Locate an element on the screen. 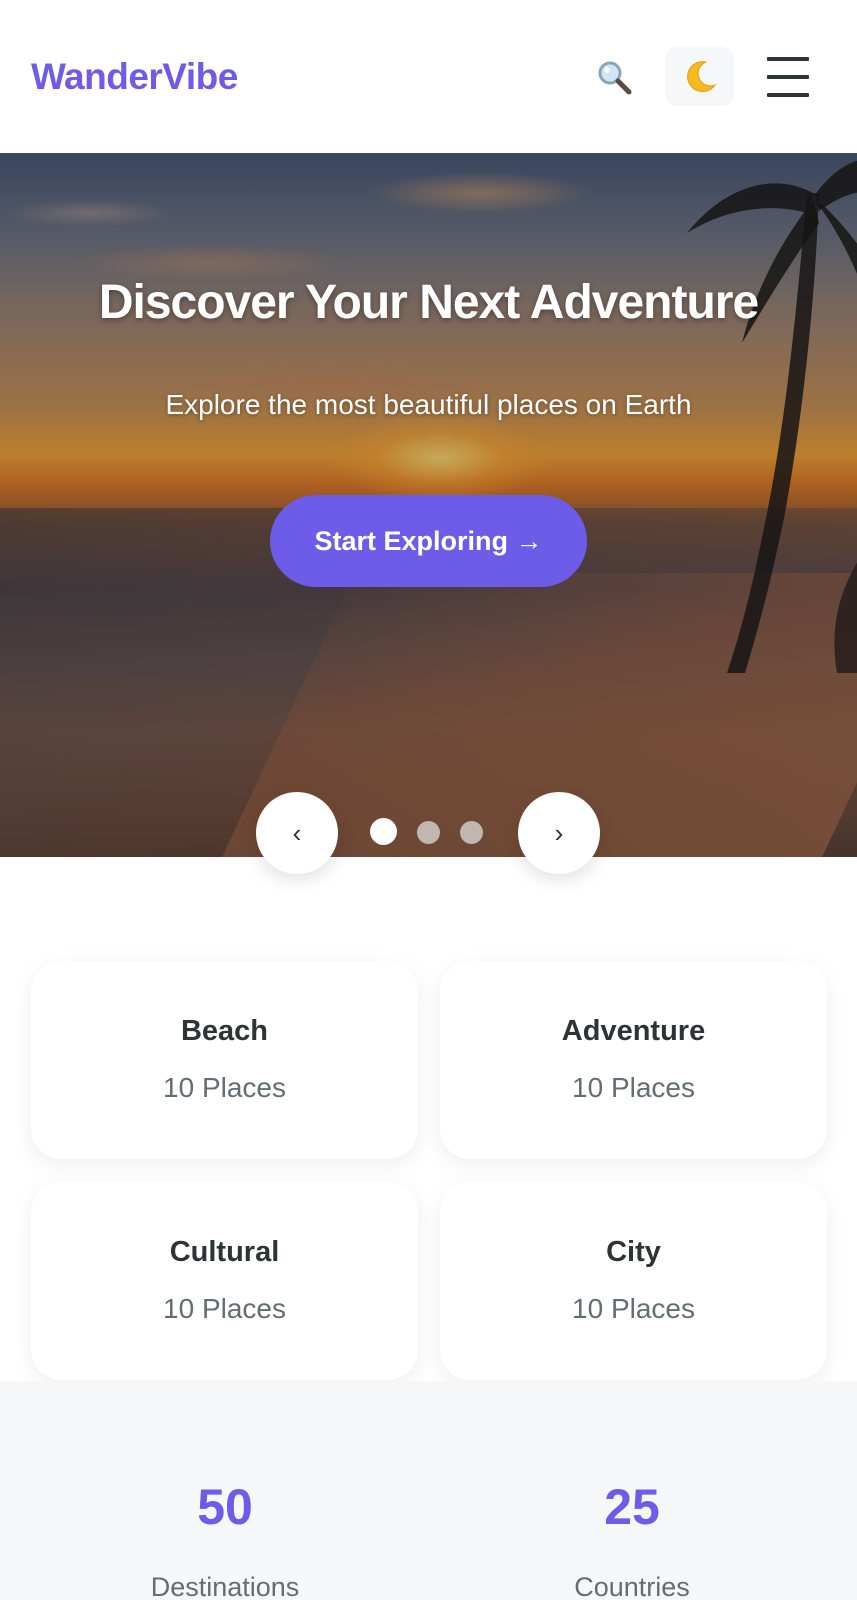 The height and width of the screenshot is (1603, 857). carousel-dots is located at coordinates (436, 831).